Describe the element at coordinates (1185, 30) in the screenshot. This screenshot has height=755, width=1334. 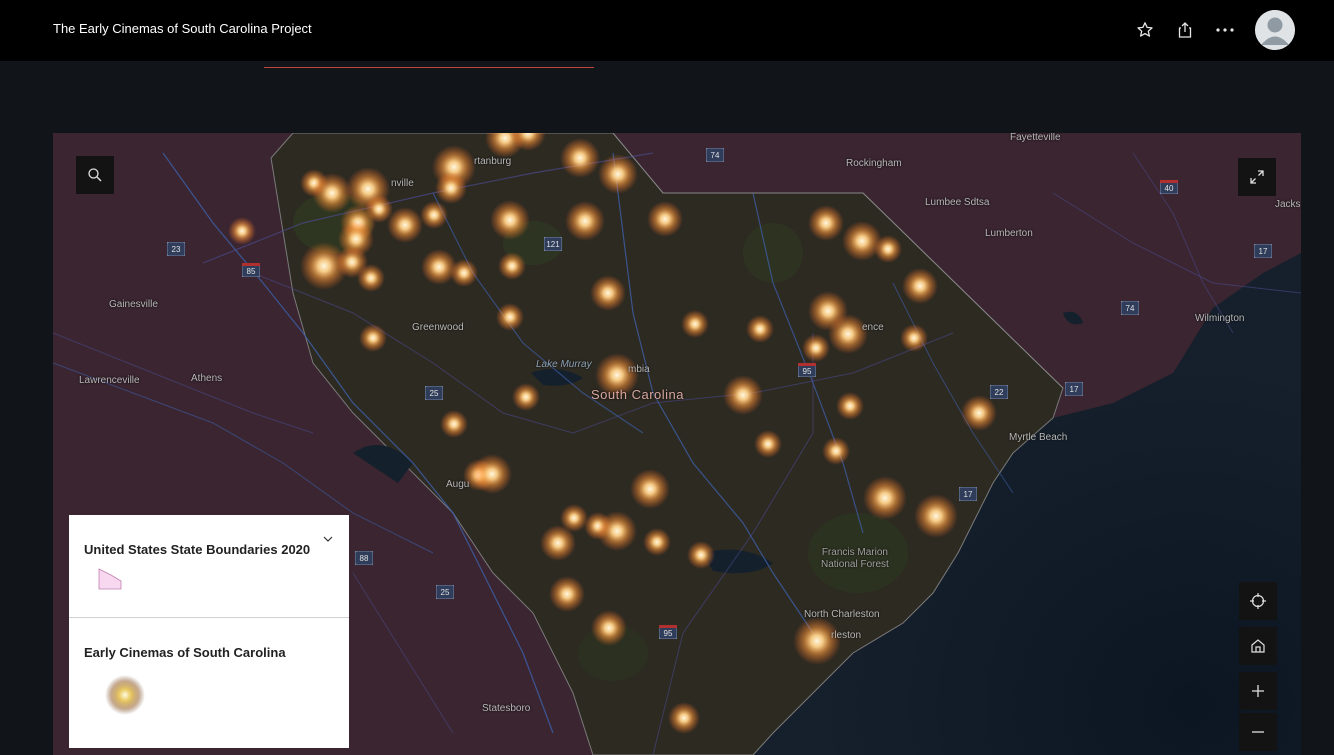
I see `share-icon` at that location.